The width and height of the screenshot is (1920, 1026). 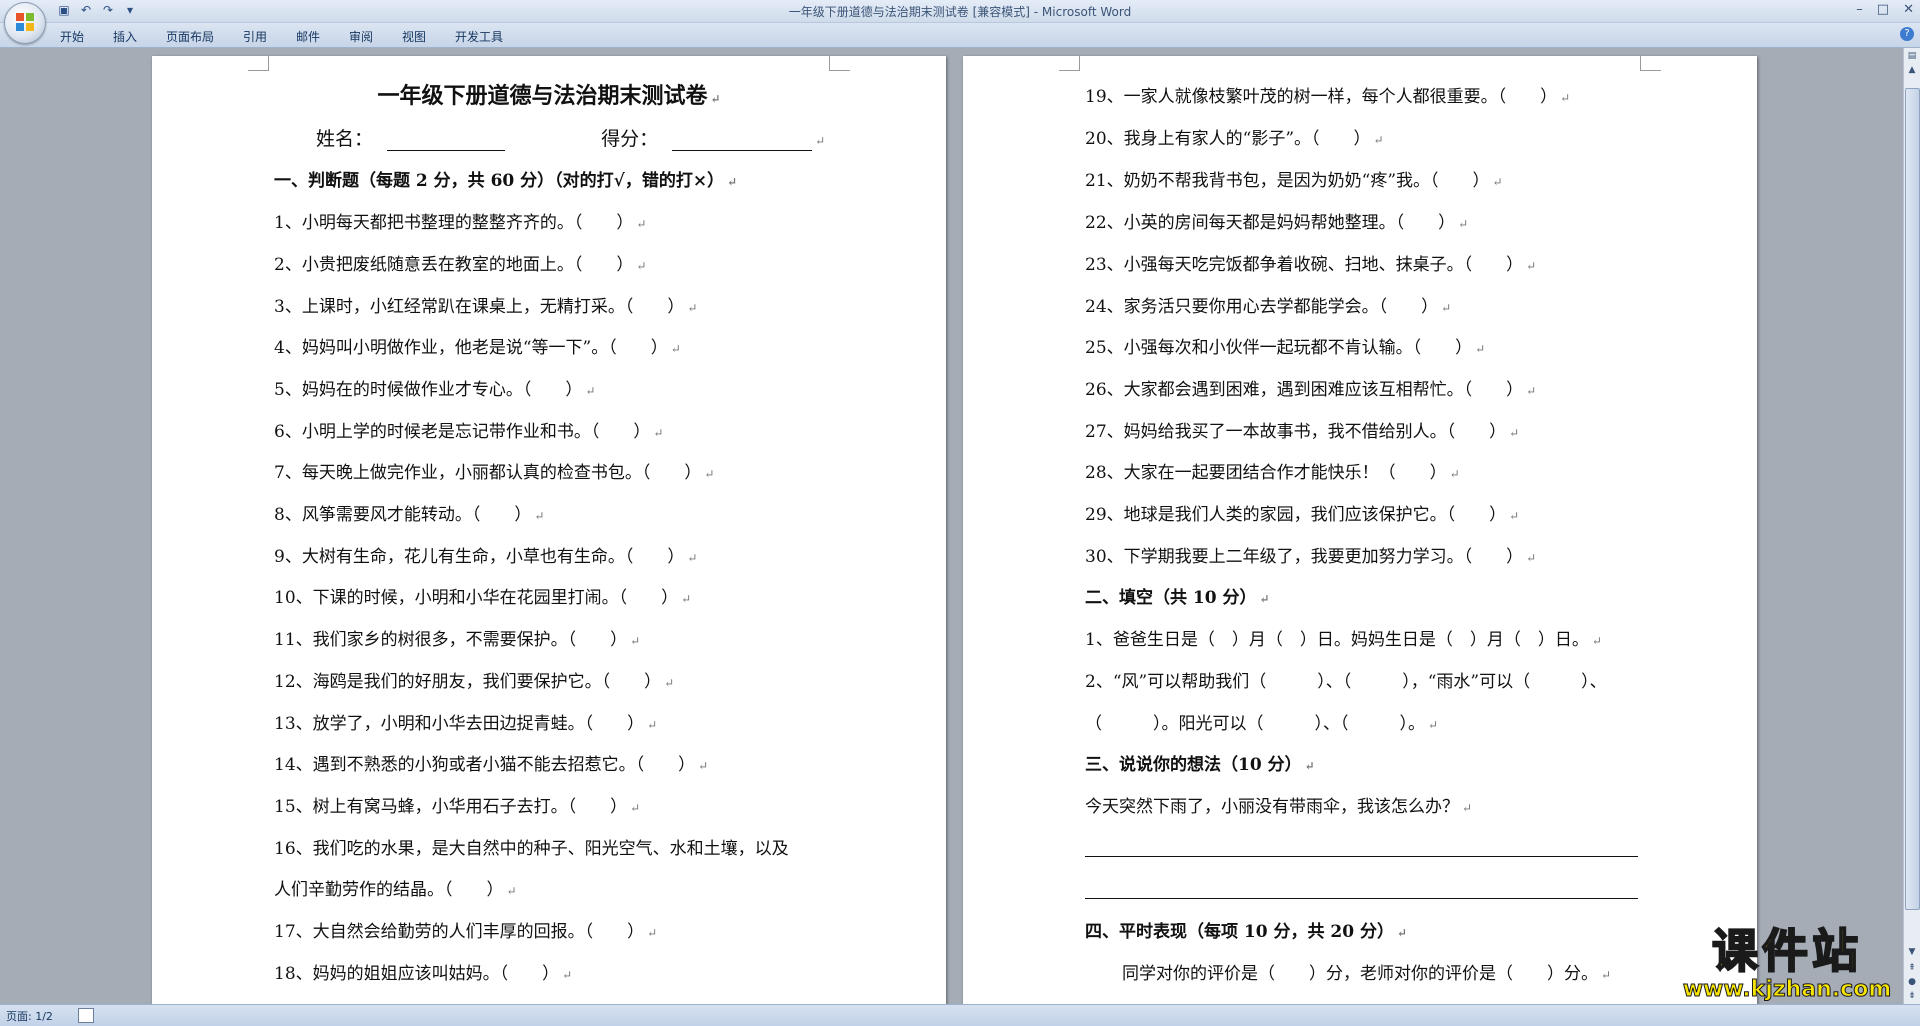 What do you see at coordinates (742, 141) in the screenshot?
I see `score-blank` at bounding box center [742, 141].